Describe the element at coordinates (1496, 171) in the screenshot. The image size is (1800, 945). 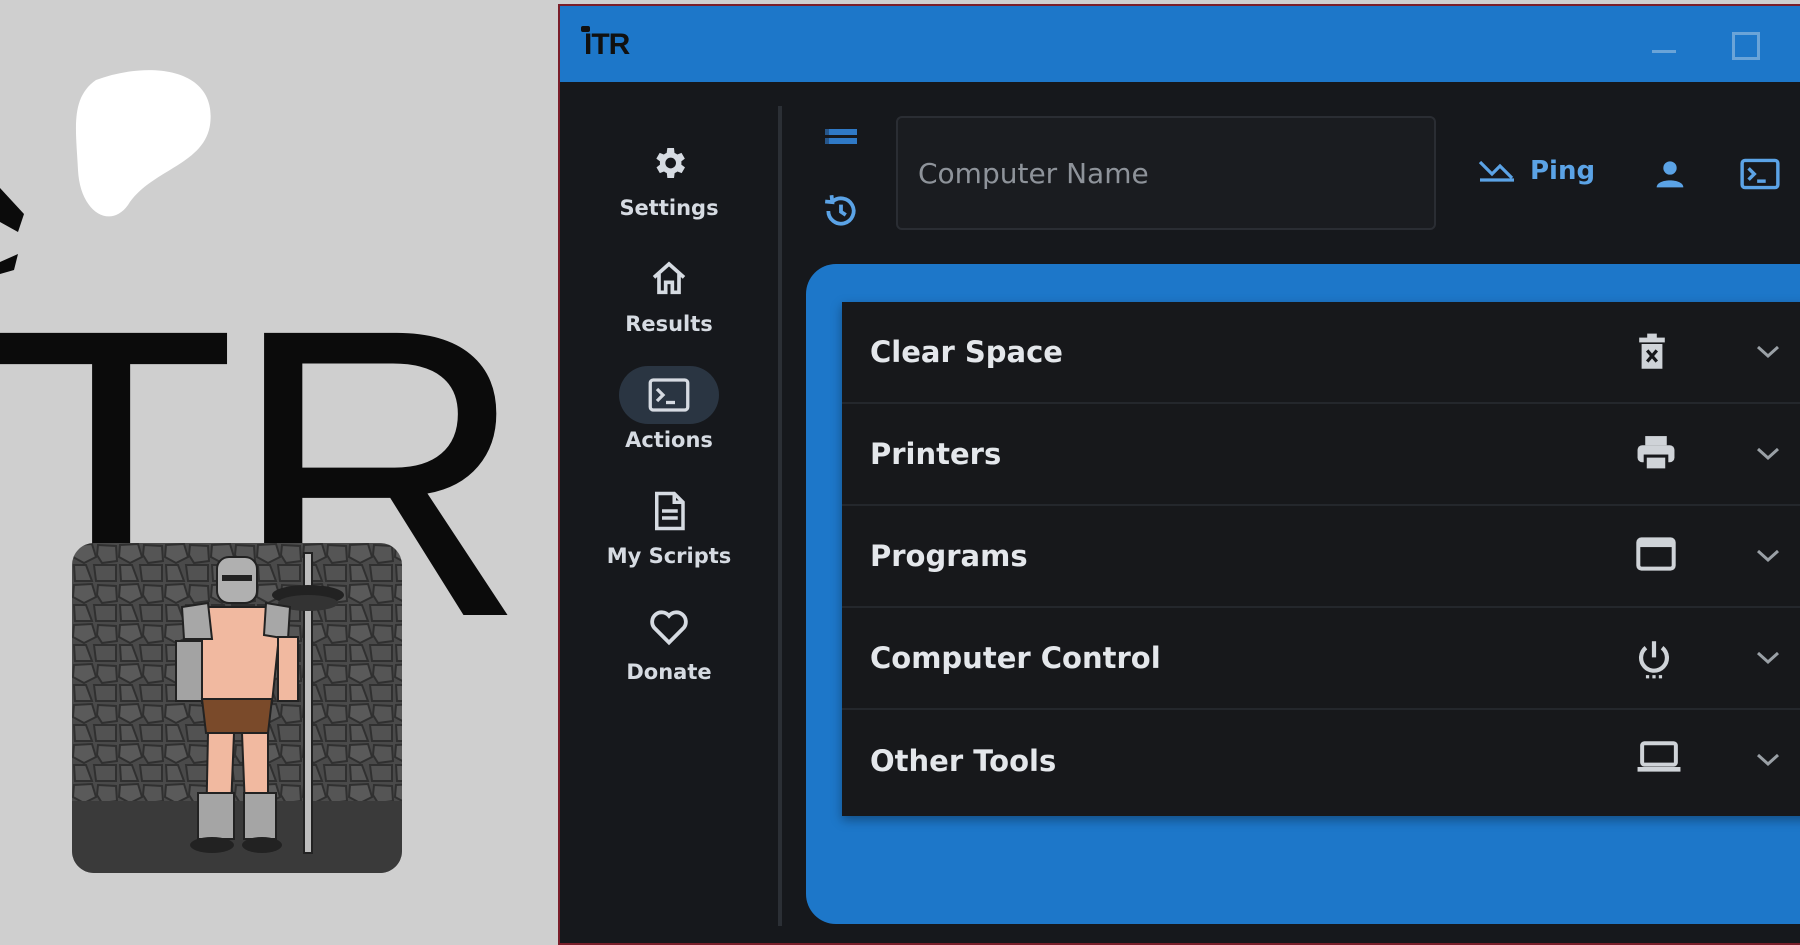
I see `ping-icon` at that location.